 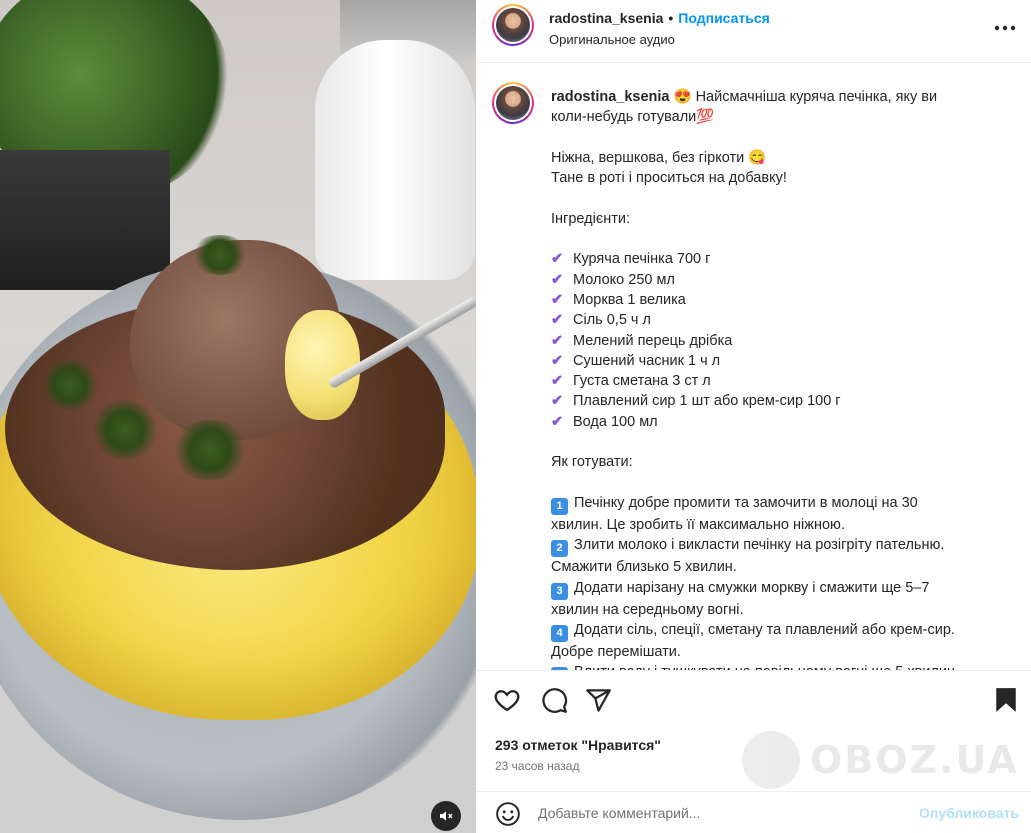 I want to click on ingredient-item: ✔ Морква 1 велика, so click(x=781, y=300).